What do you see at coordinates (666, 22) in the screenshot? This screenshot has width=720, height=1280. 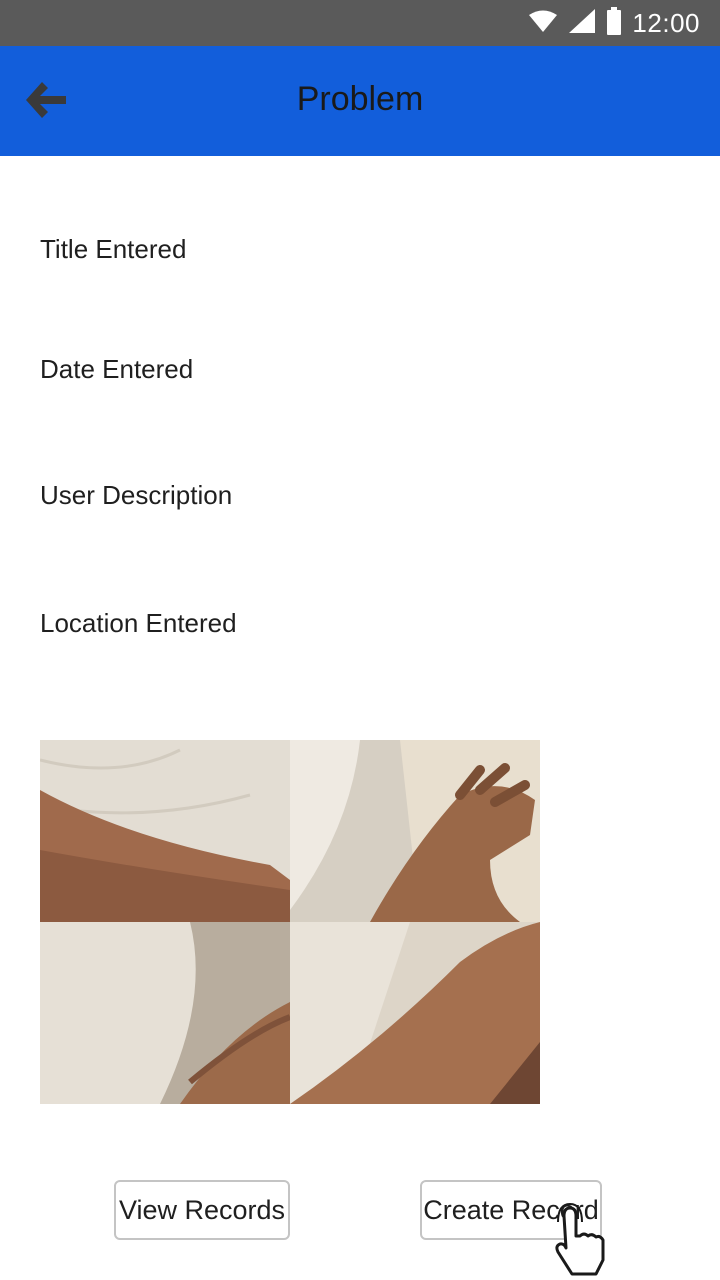 I see `status-time: 12:00` at bounding box center [666, 22].